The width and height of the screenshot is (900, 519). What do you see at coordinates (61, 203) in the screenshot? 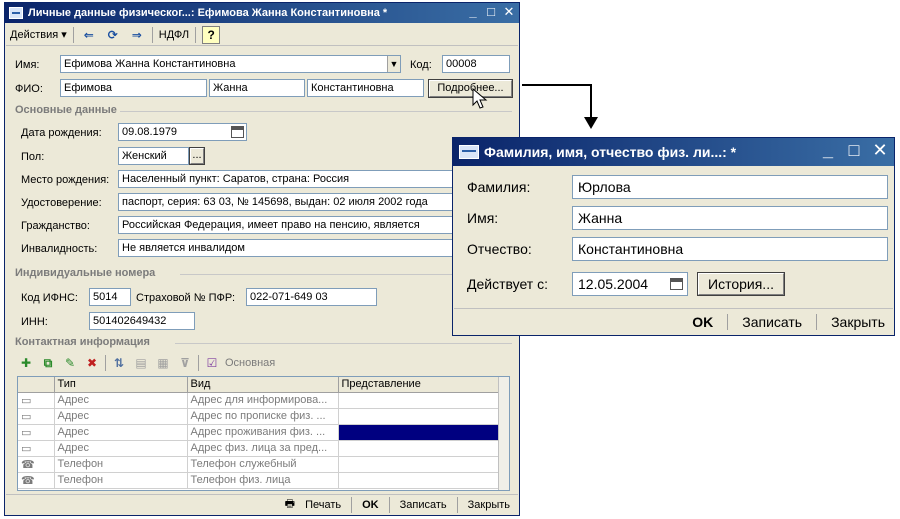
I see `id-doc-label: Удостоверение:` at bounding box center [61, 203].